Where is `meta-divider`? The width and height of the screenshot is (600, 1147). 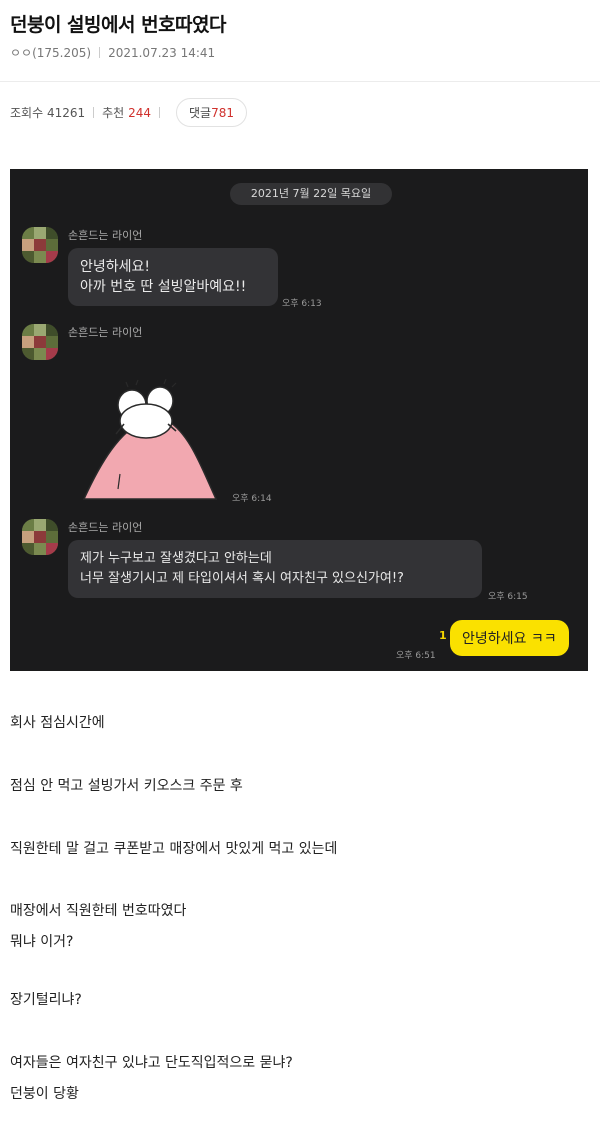
meta-divider is located at coordinates (100, 52).